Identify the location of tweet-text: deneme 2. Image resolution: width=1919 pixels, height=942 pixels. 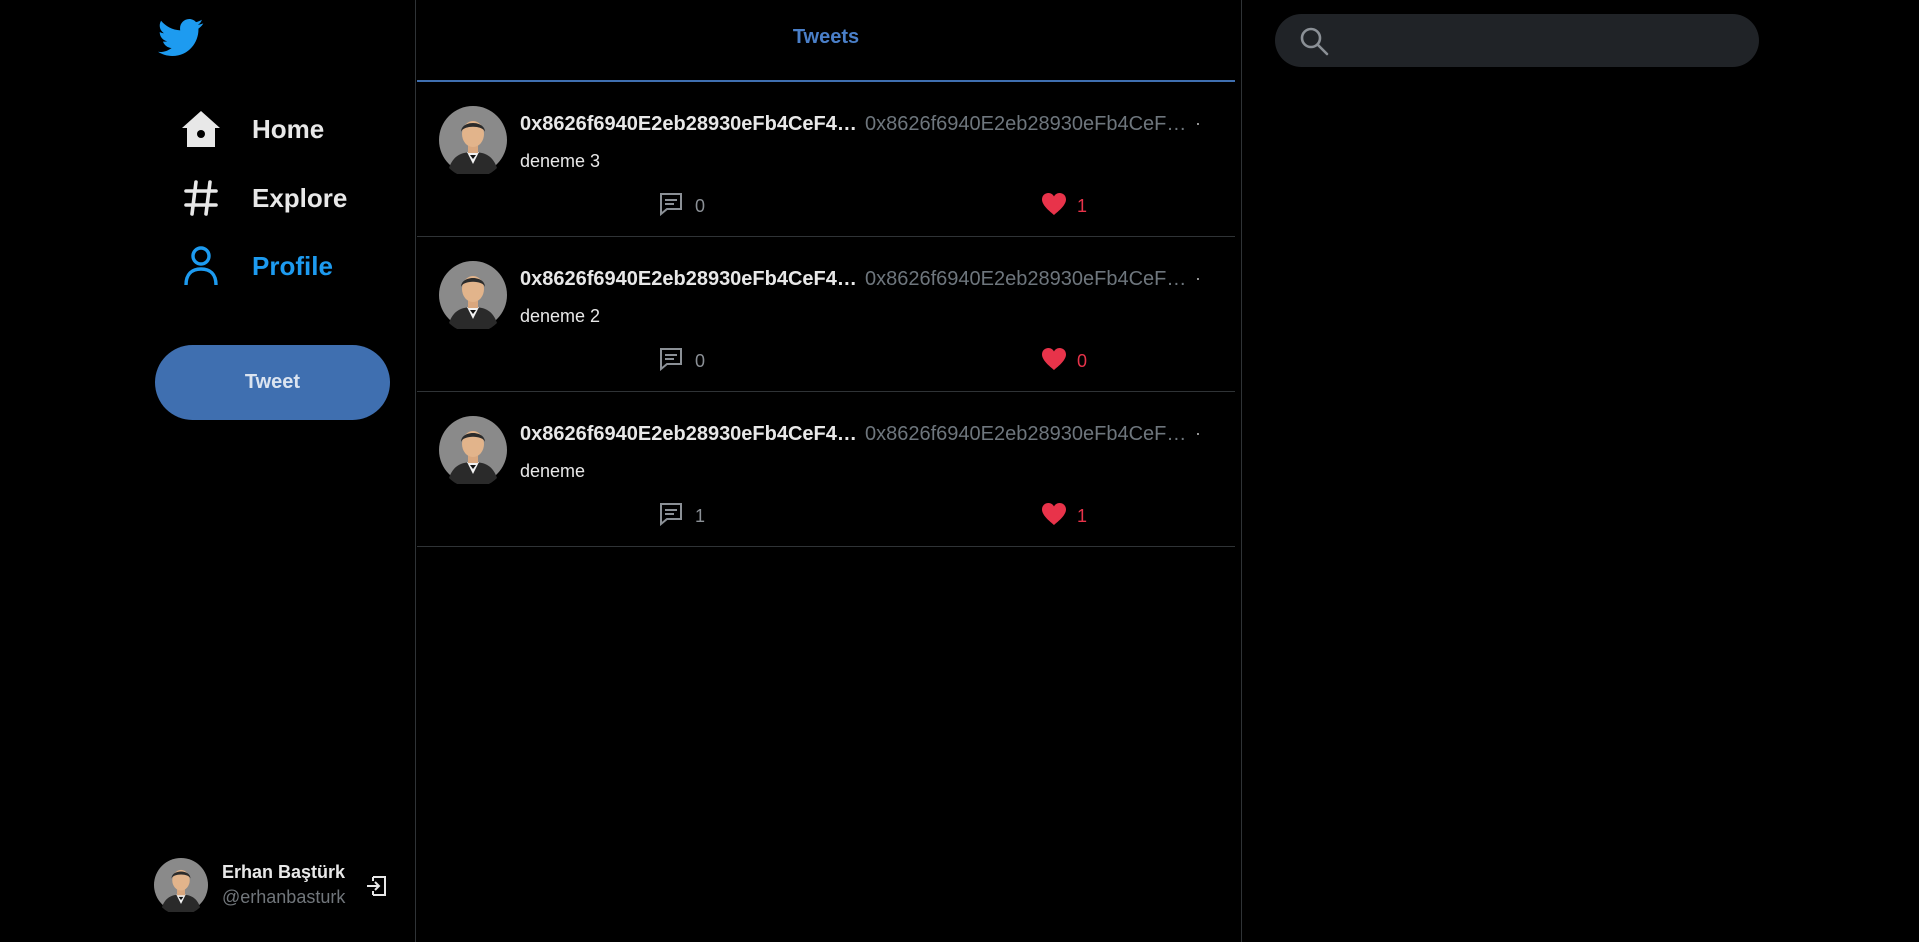
(560, 316).